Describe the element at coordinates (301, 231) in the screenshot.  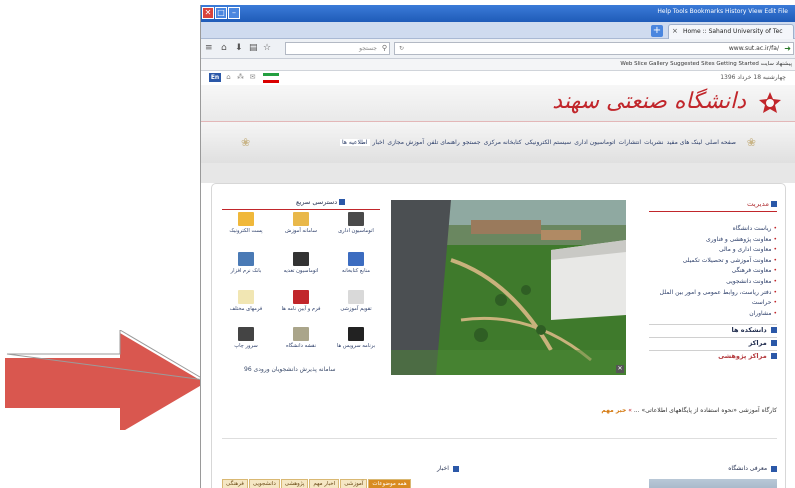
I see `quick-access-label: سامانه آموزش` at that location.